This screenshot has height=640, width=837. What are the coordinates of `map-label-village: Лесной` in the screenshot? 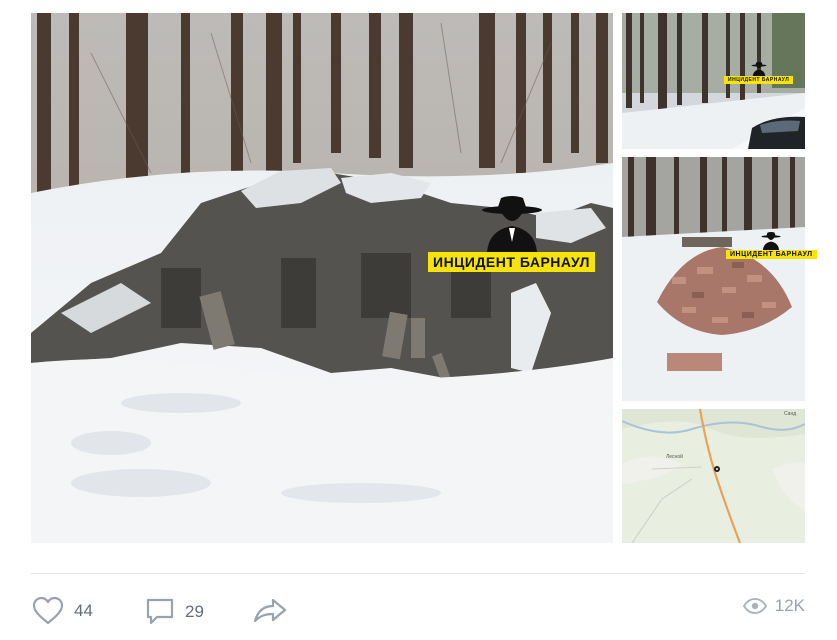 It's located at (674, 457).